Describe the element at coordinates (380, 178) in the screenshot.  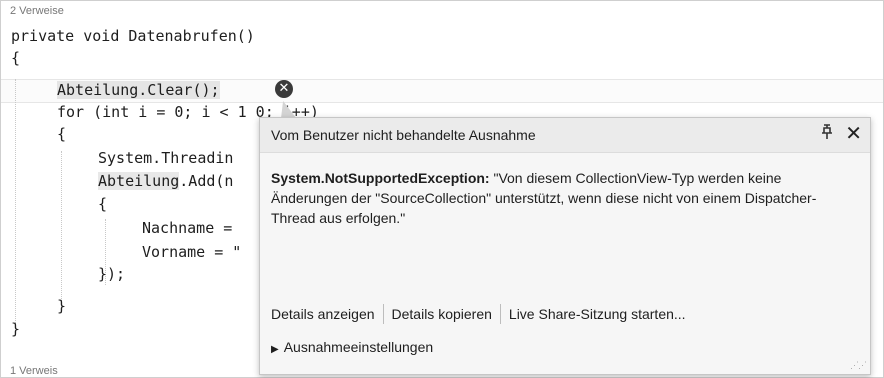
I see `exception-type: System.NotSupportedException:` at that location.